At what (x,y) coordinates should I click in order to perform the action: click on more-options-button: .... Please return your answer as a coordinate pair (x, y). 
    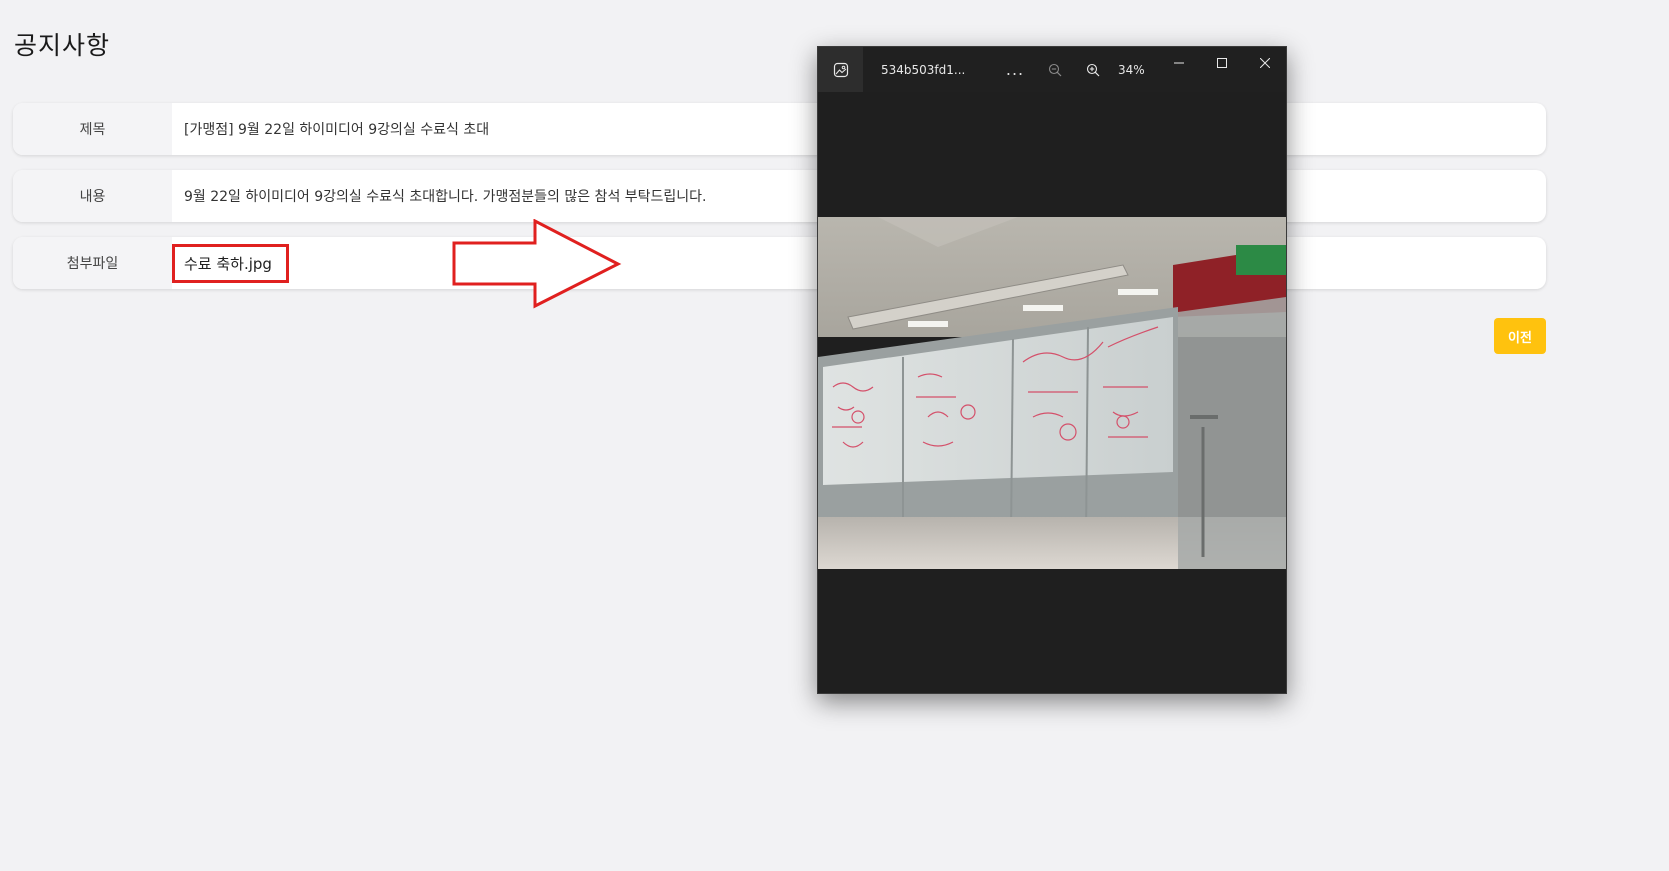
    Looking at the image, I should click on (1015, 69).